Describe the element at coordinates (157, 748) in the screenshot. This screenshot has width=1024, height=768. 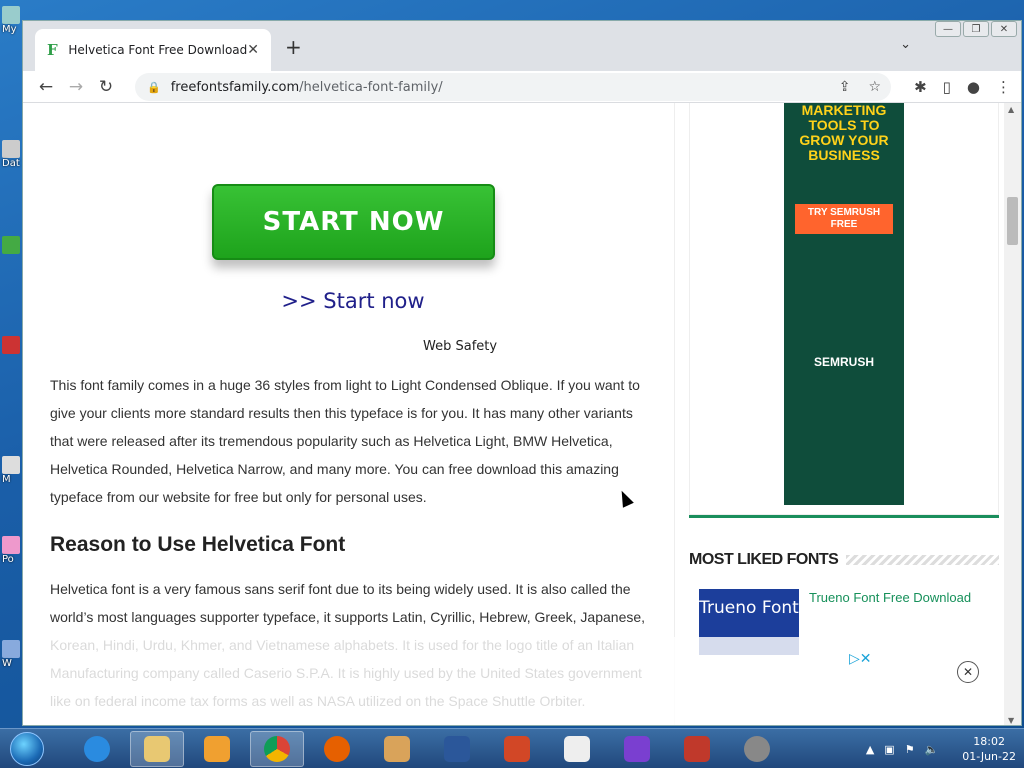
I see `explorer-icon` at that location.